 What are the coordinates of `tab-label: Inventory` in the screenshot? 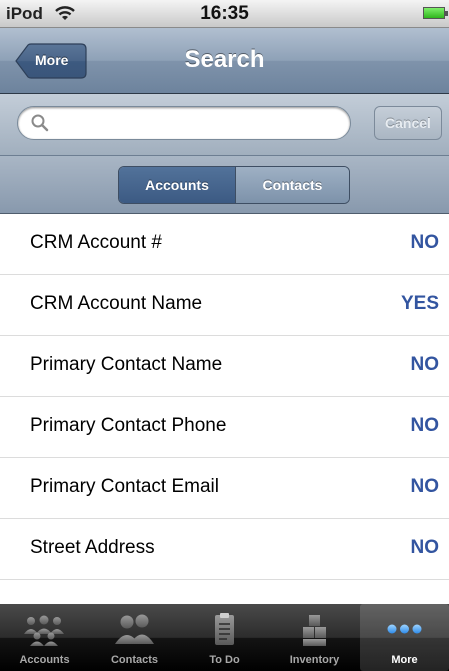 It's located at (314, 660).